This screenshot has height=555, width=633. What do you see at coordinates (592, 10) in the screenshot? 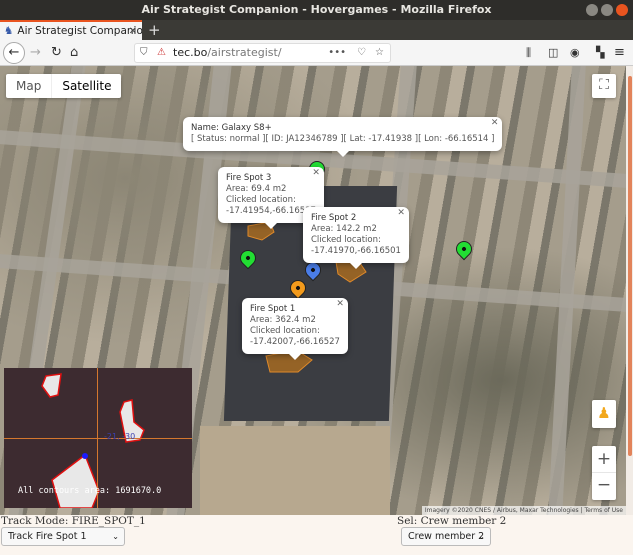
I see `minimize-button` at bounding box center [592, 10].